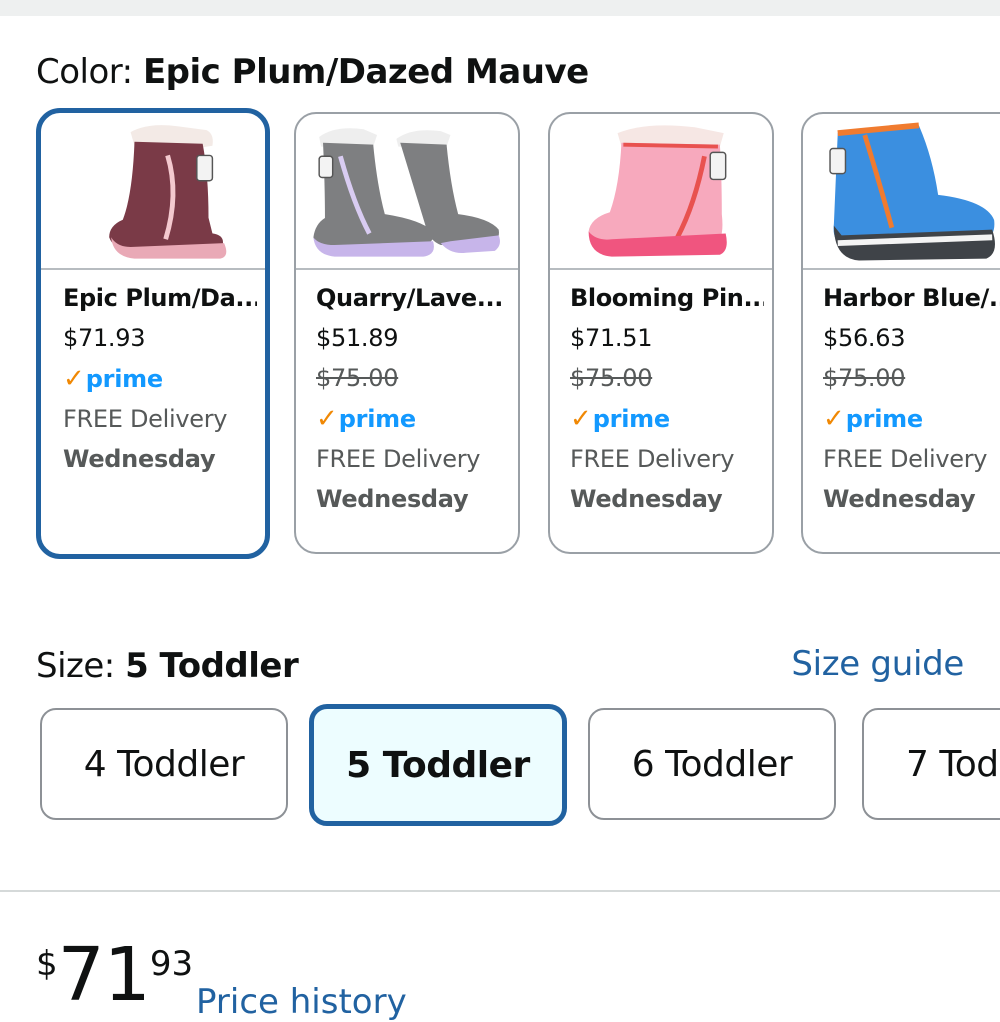 This screenshot has width=1000, height=1022. I want to click on top-bar, so click(500, 8).